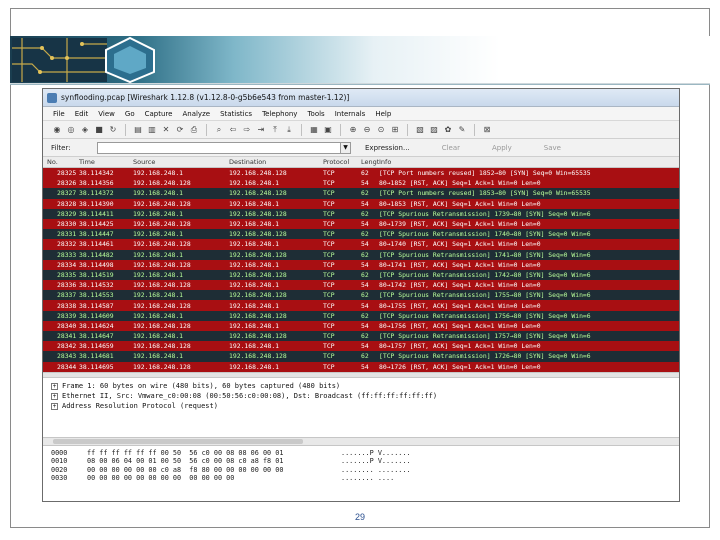  Describe the element at coordinates (106, 114) in the screenshot. I see `menu-view: View` at that location.